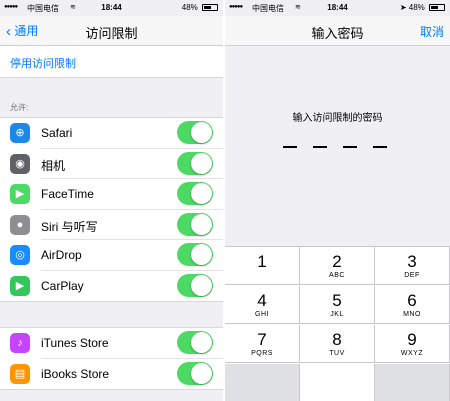 This screenshot has height=401, width=450. What do you see at coordinates (111, 33) in the screenshot?
I see `page-title: 访问限制` at bounding box center [111, 33].